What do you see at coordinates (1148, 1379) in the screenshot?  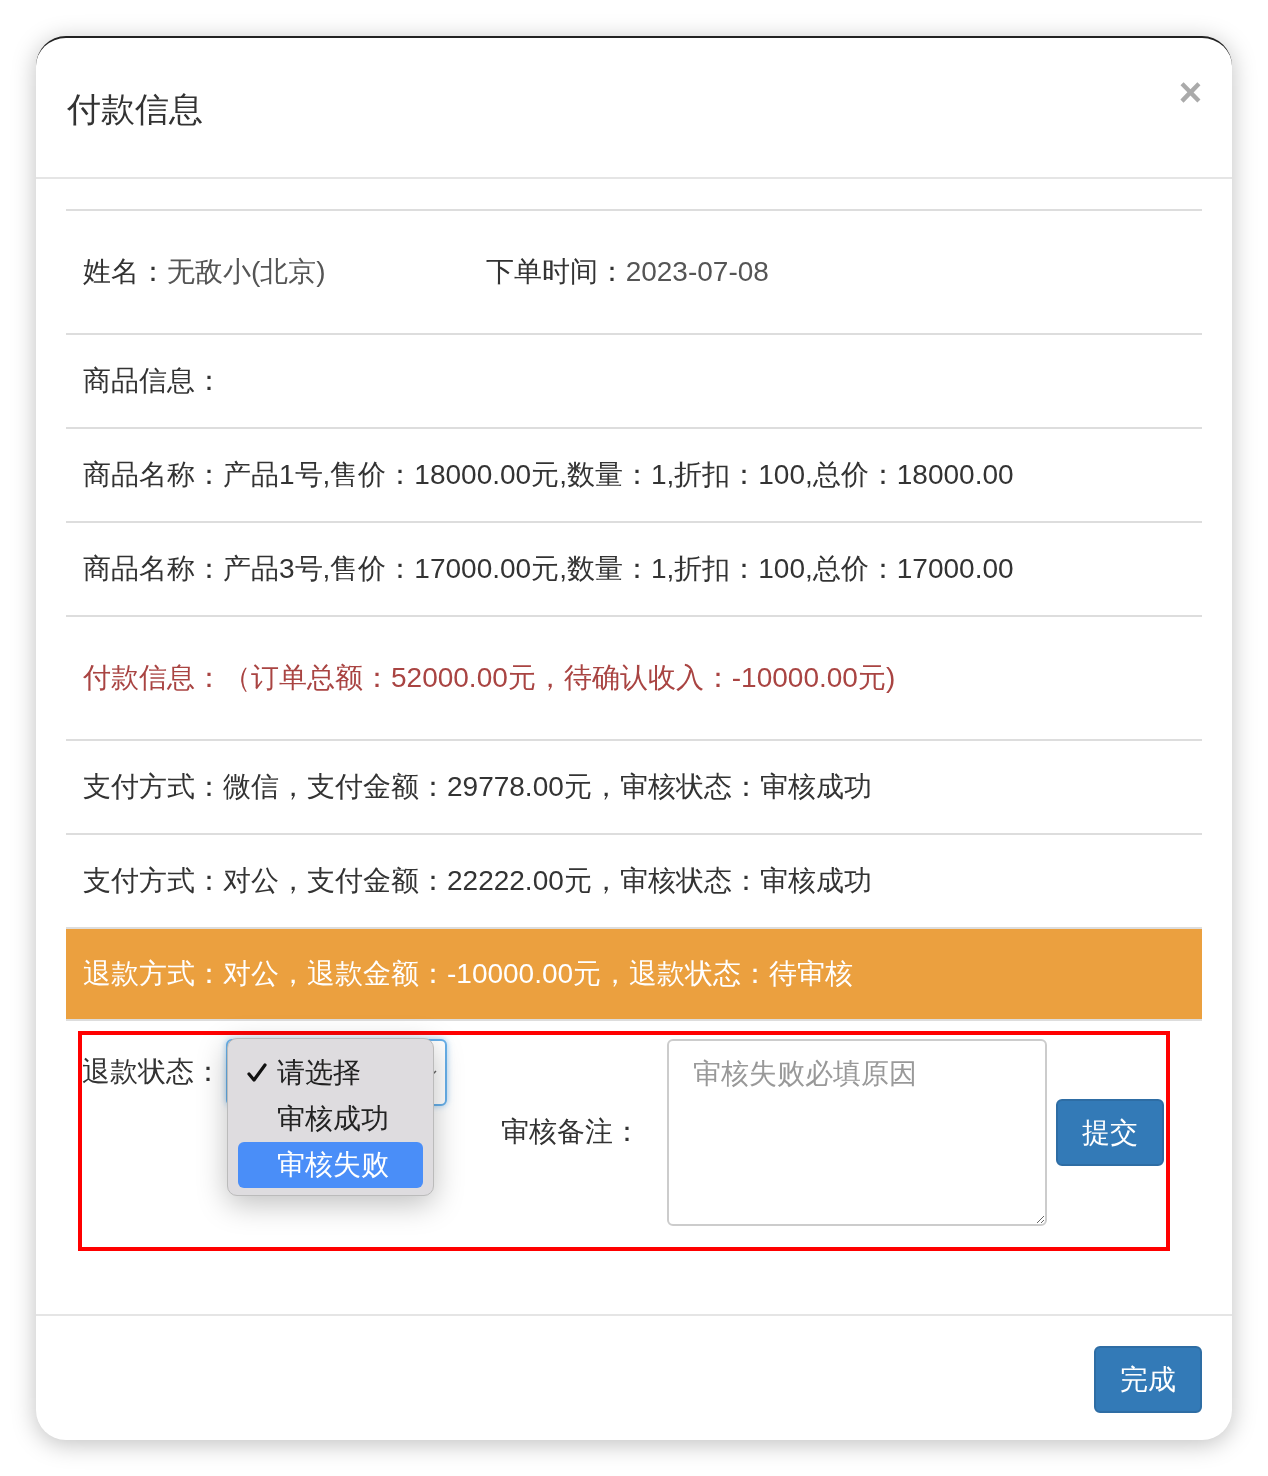 I see `done-button: 完成` at bounding box center [1148, 1379].